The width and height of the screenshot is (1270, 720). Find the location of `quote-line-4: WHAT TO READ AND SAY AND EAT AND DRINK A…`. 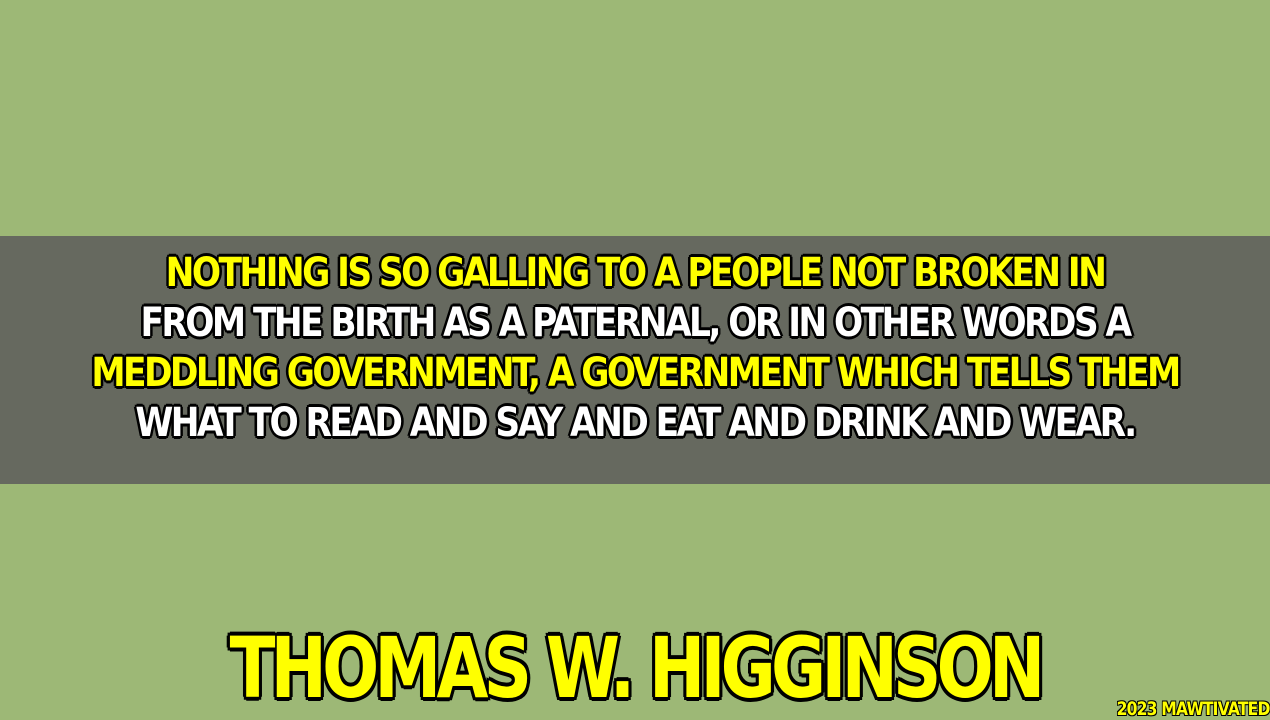

quote-line-4: WHAT TO READ AND SAY AND EAT AND DRINK A… is located at coordinates (636, 423).